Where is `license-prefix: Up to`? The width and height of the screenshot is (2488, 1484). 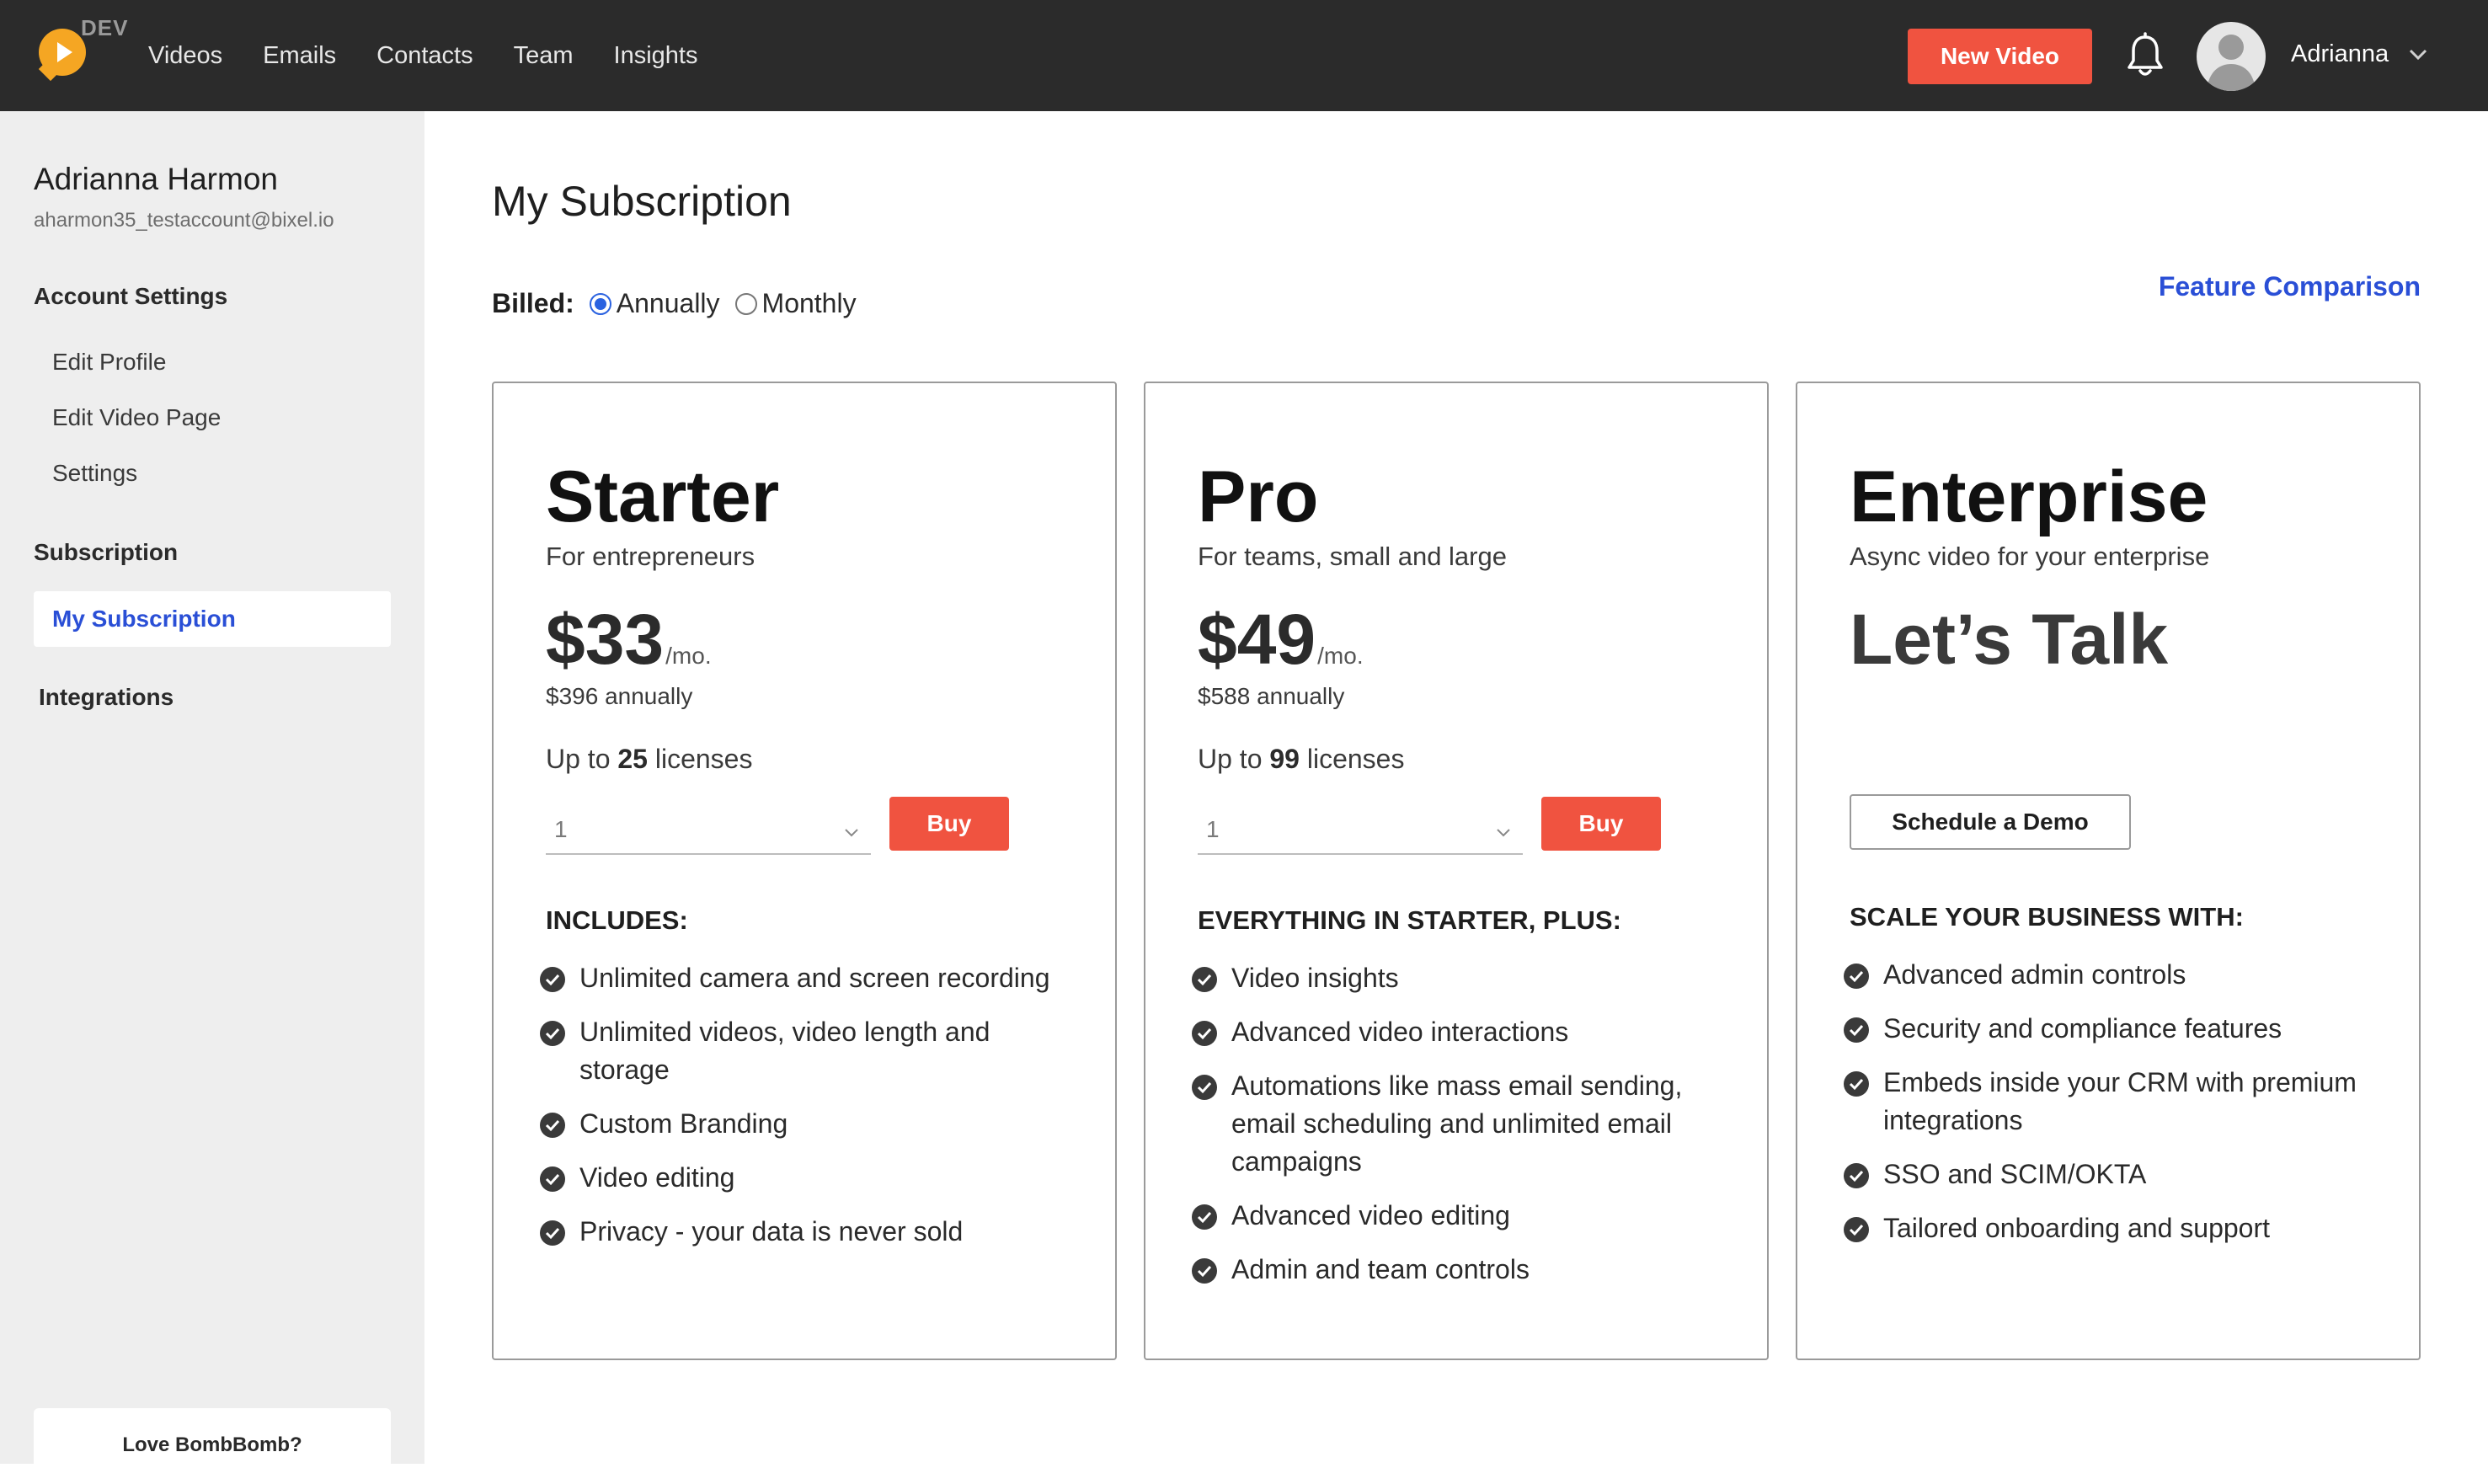
license-prefix: Up to is located at coordinates (1234, 759).